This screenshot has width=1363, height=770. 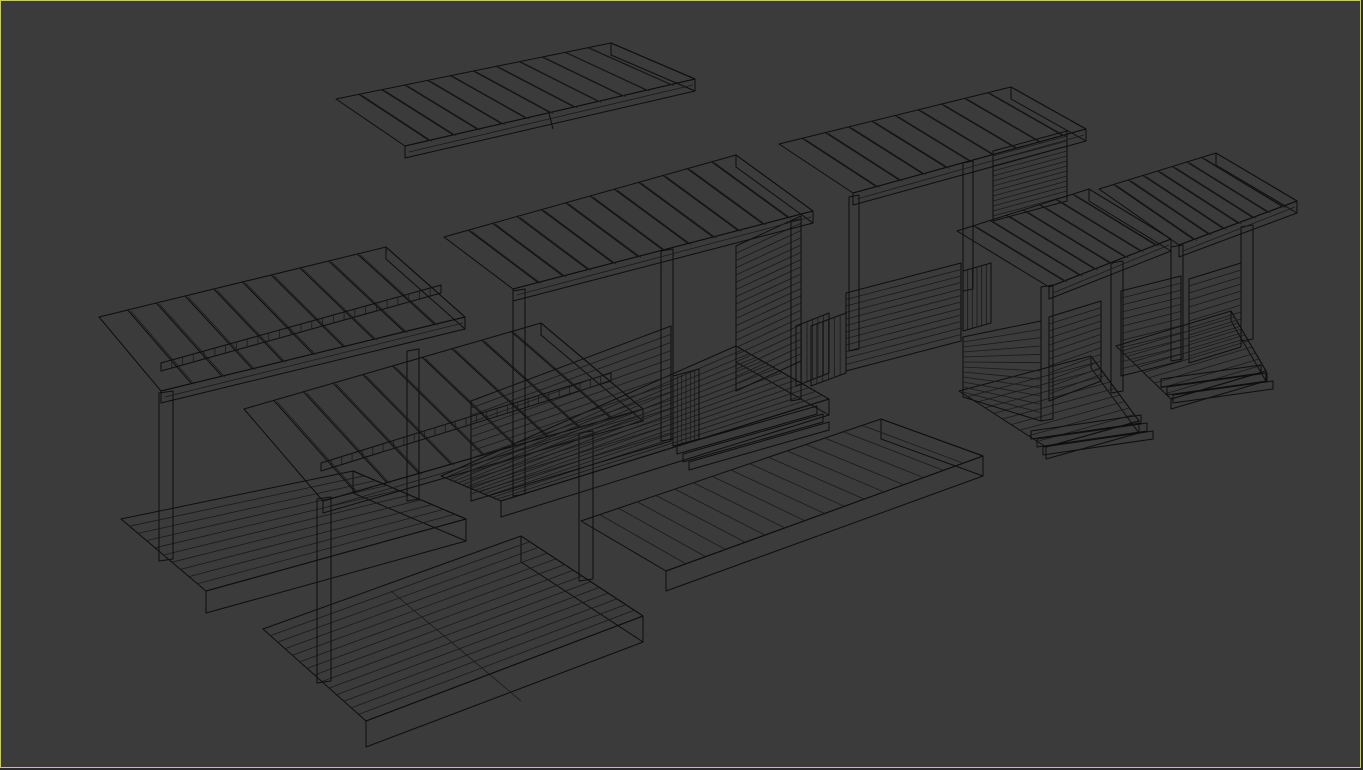 What do you see at coordinates (1198, 281) in the screenshot?
I see `porch-right-small-b` at bounding box center [1198, 281].